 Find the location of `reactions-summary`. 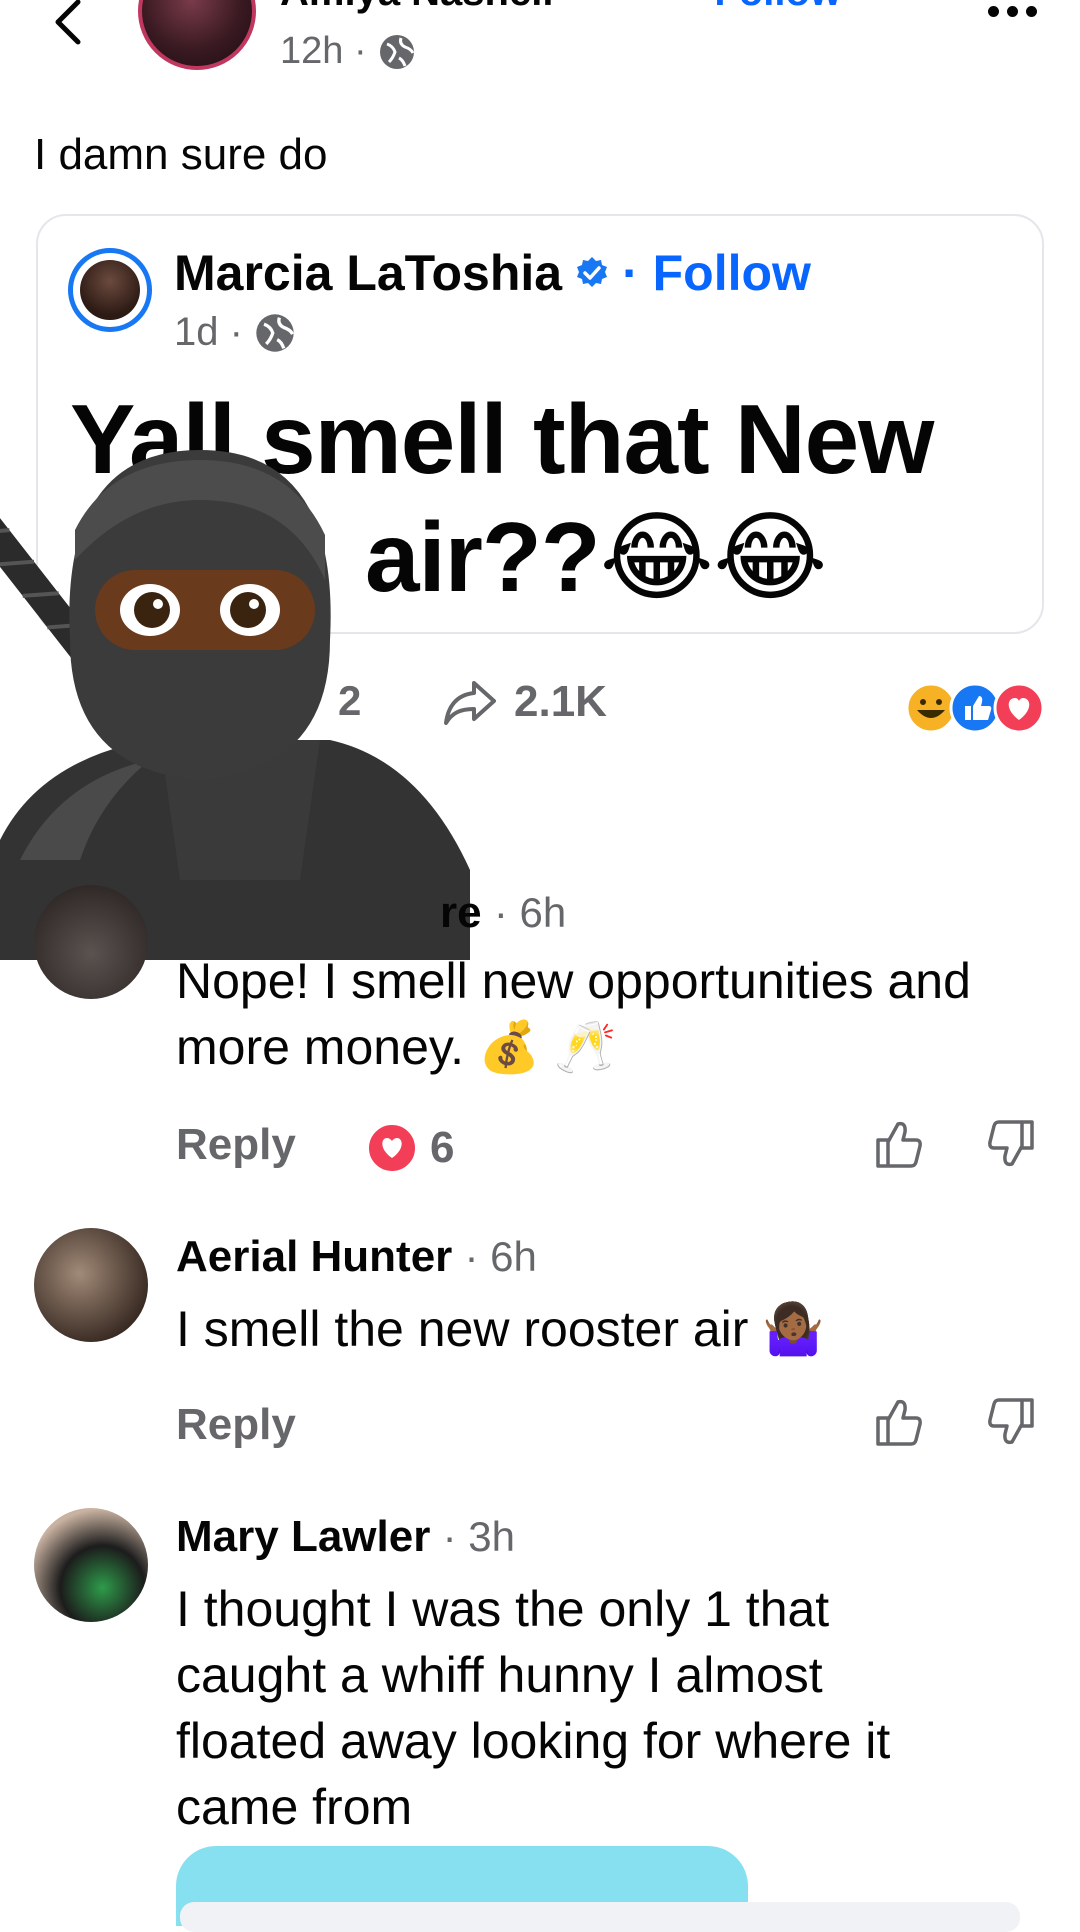

reactions-summary is located at coordinates (976, 708).